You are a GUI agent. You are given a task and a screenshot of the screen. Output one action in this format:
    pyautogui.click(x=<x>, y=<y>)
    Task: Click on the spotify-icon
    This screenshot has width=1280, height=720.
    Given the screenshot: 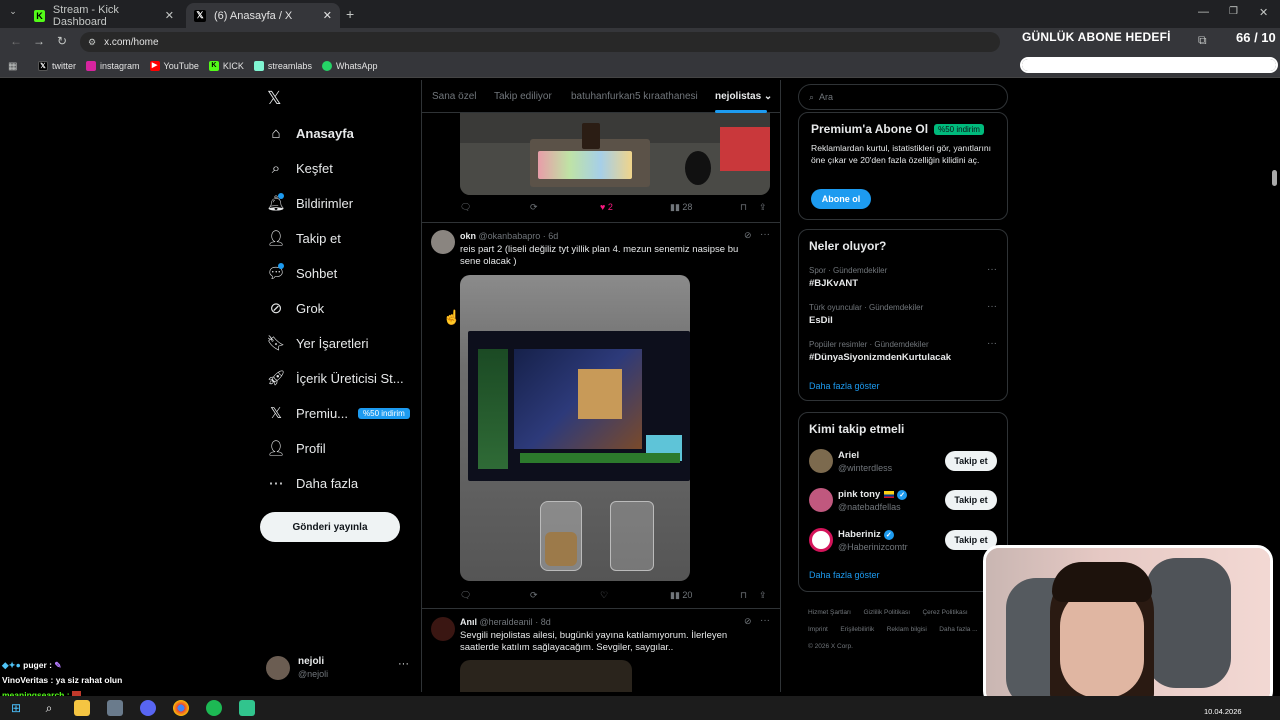 What is the action you would take?
    pyautogui.click(x=214, y=708)
    